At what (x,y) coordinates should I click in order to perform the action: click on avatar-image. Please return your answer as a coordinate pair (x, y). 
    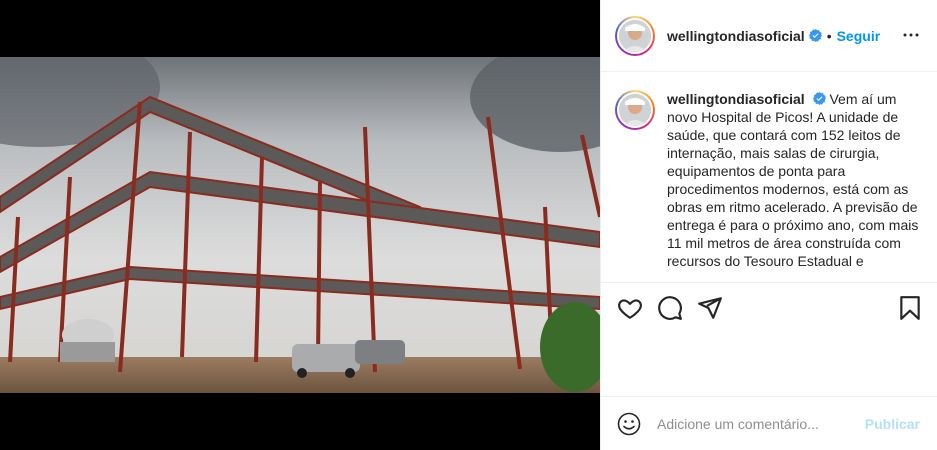
    Looking at the image, I should click on (635, 35).